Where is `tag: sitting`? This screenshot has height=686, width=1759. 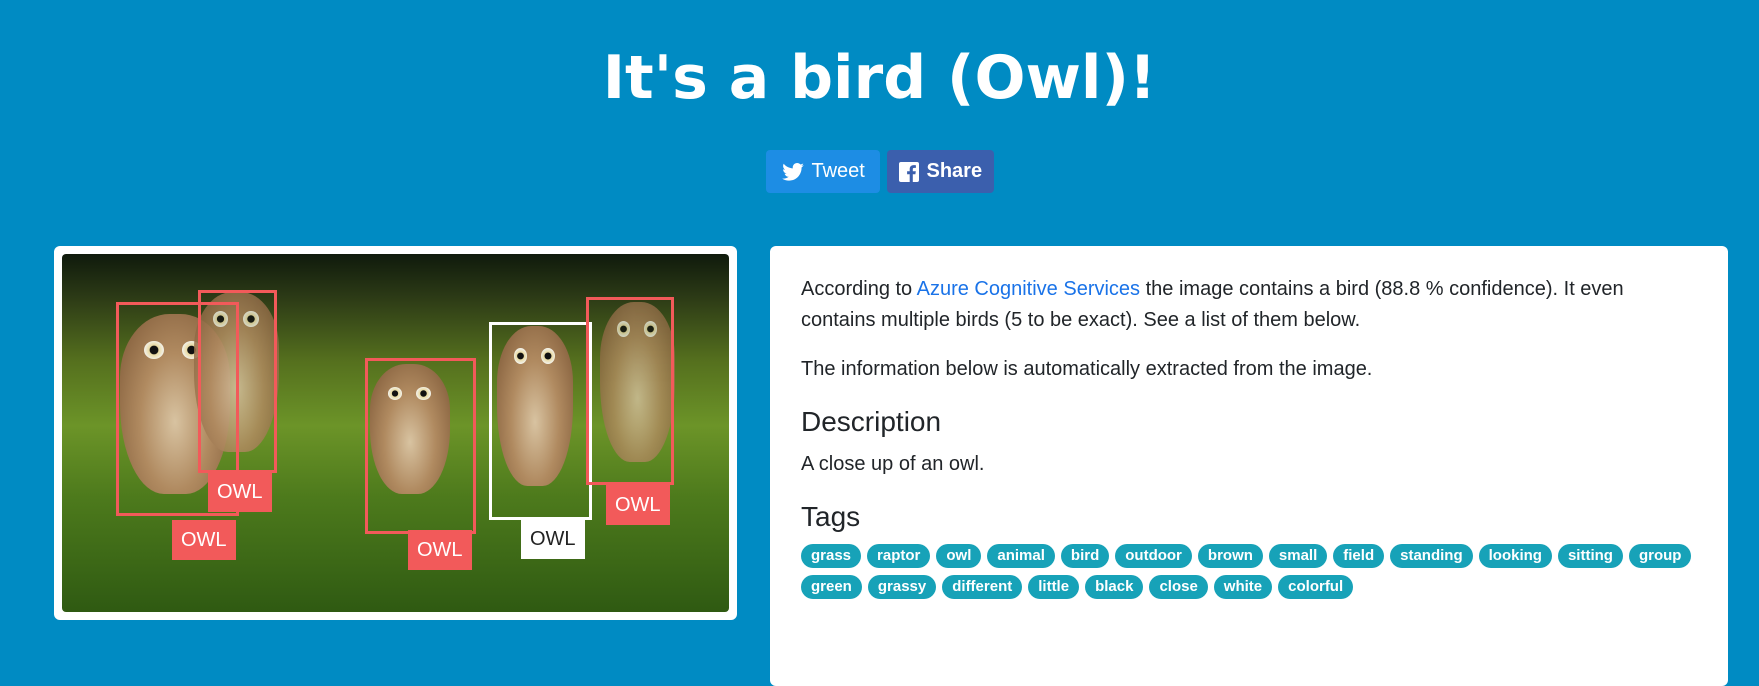
tag: sitting is located at coordinates (1590, 556).